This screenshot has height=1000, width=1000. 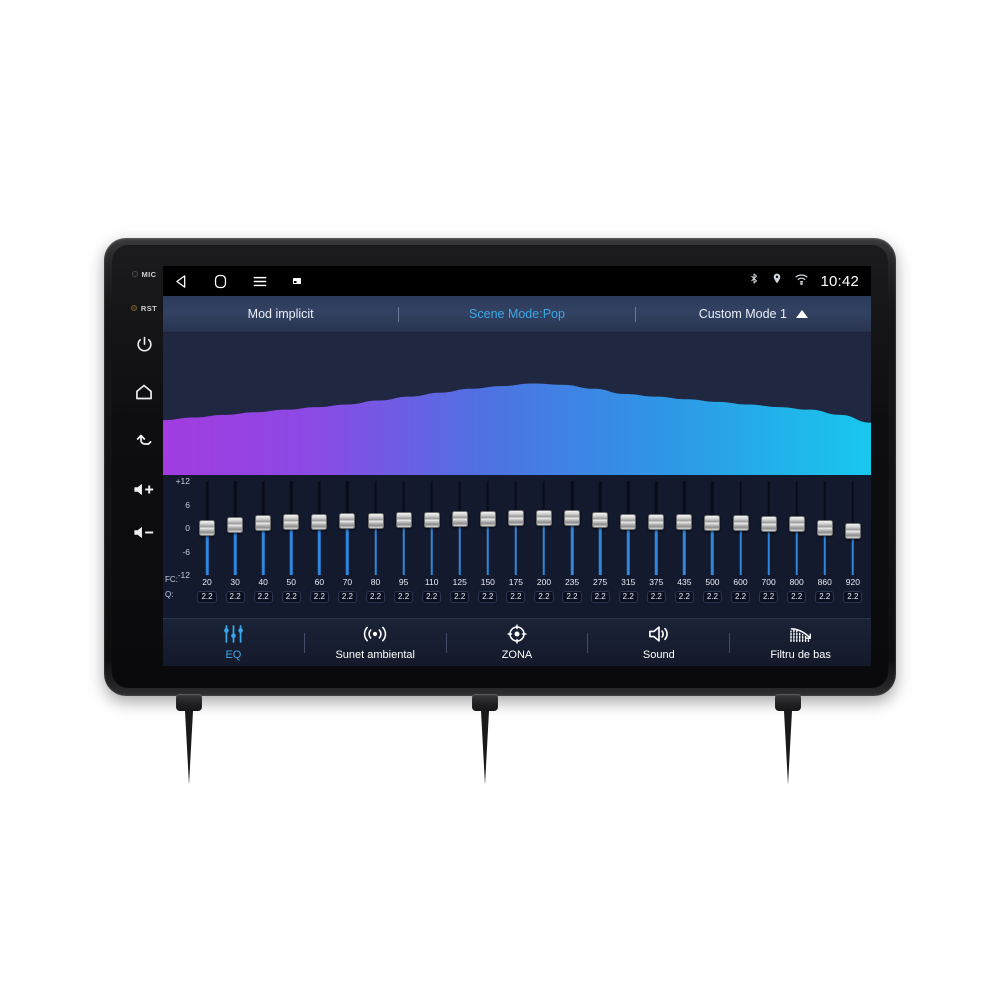 I want to click on tab-sound: Sound, so click(x=658, y=642).